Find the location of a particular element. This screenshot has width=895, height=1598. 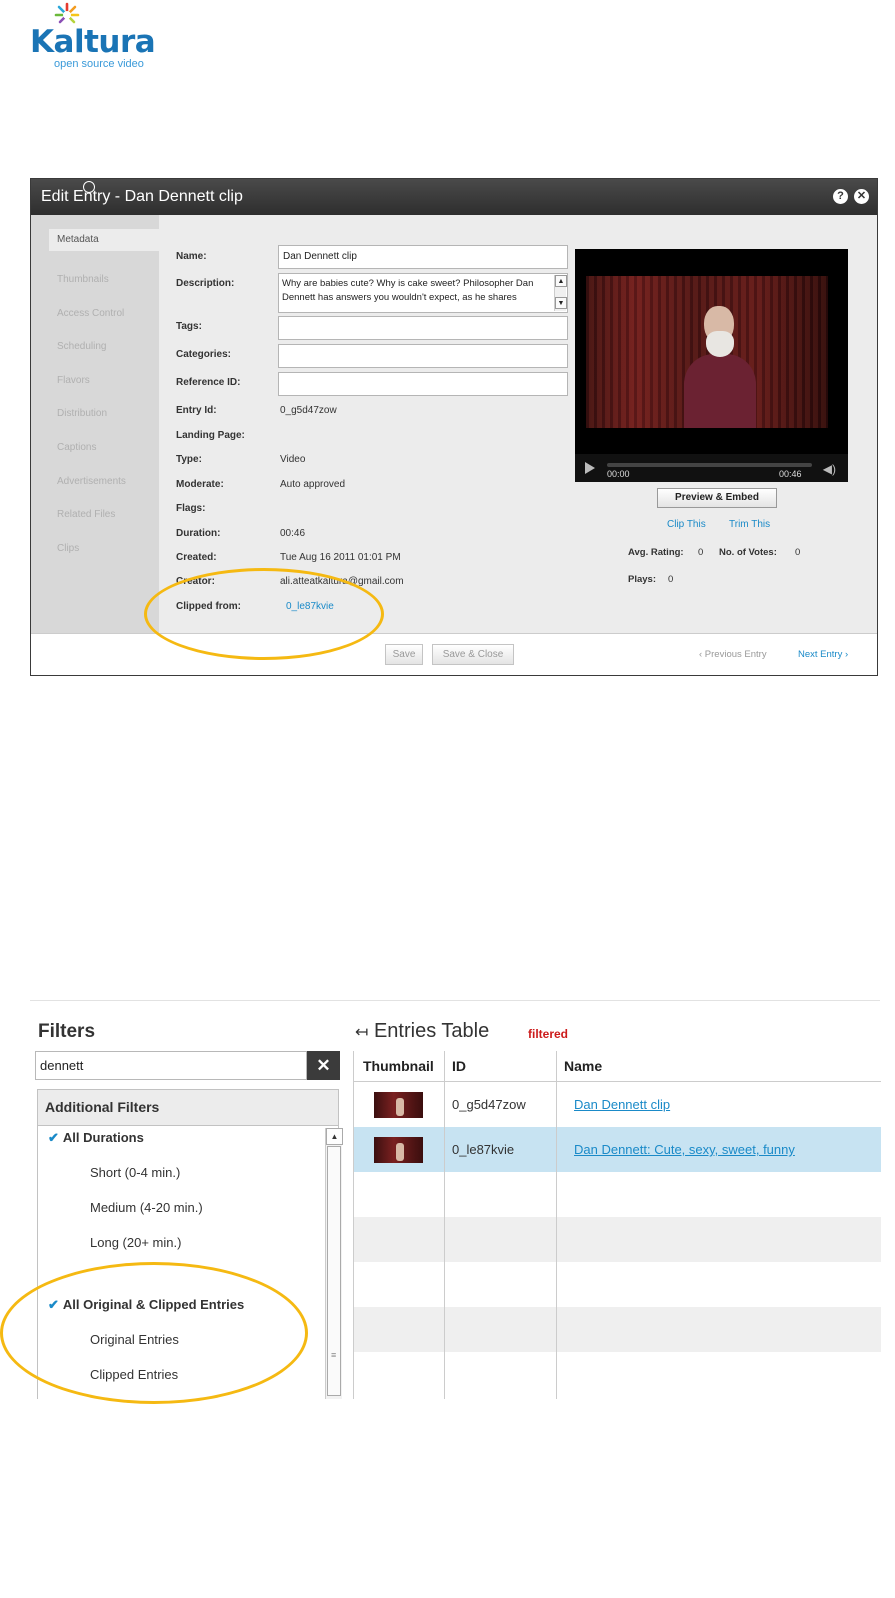

filter-all-durations: ✔ All Durations is located at coordinates (96, 1138).